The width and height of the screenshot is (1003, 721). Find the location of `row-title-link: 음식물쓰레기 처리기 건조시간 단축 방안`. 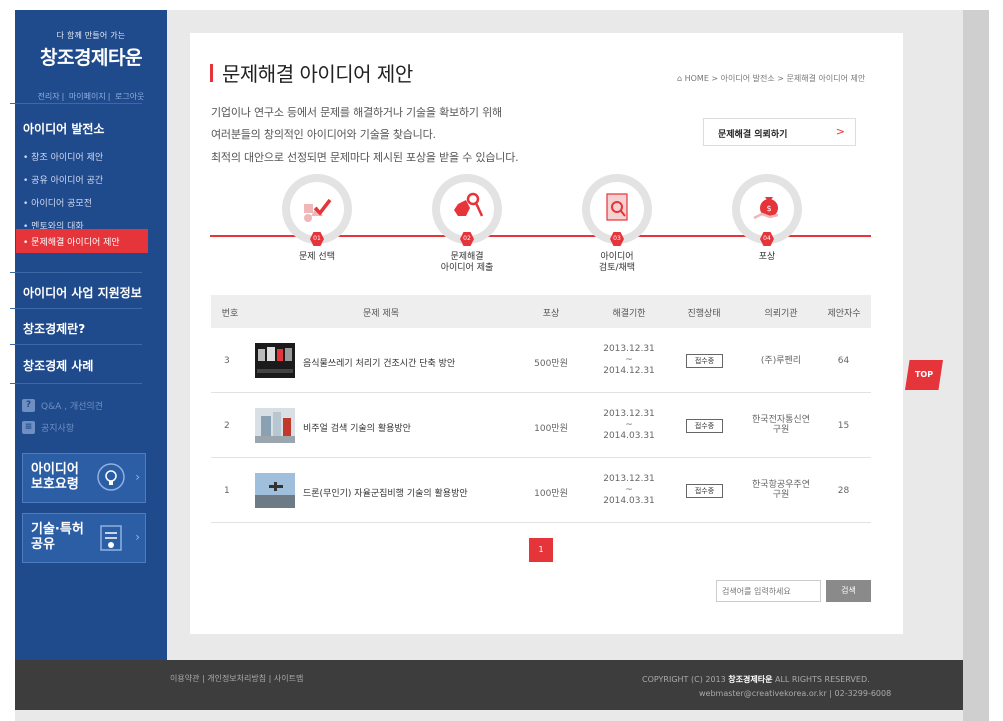

row-title-link: 음식물쓰레기 처리기 건조시간 단축 방안 is located at coordinates (379, 362).